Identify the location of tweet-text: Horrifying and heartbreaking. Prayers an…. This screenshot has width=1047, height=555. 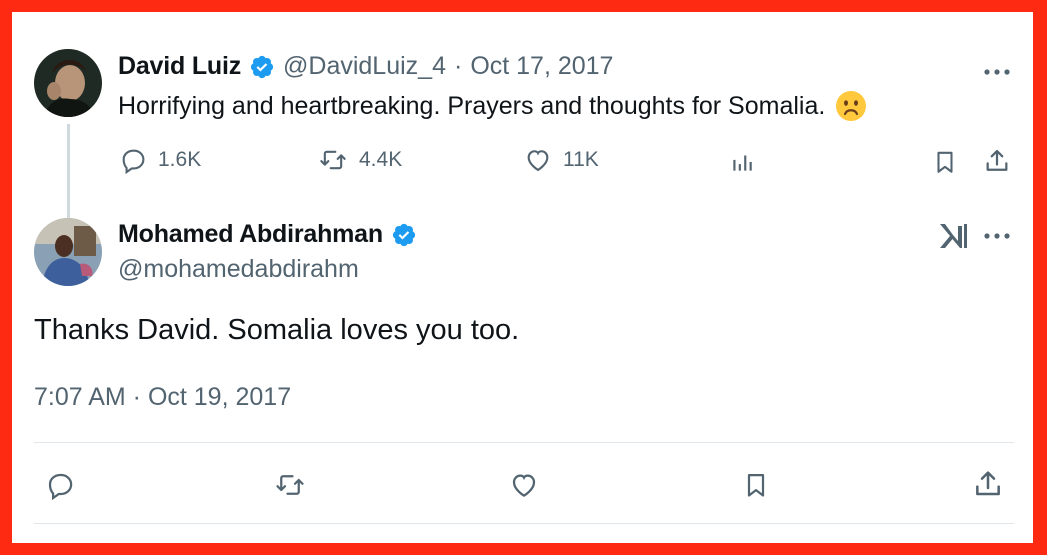
(472, 105).